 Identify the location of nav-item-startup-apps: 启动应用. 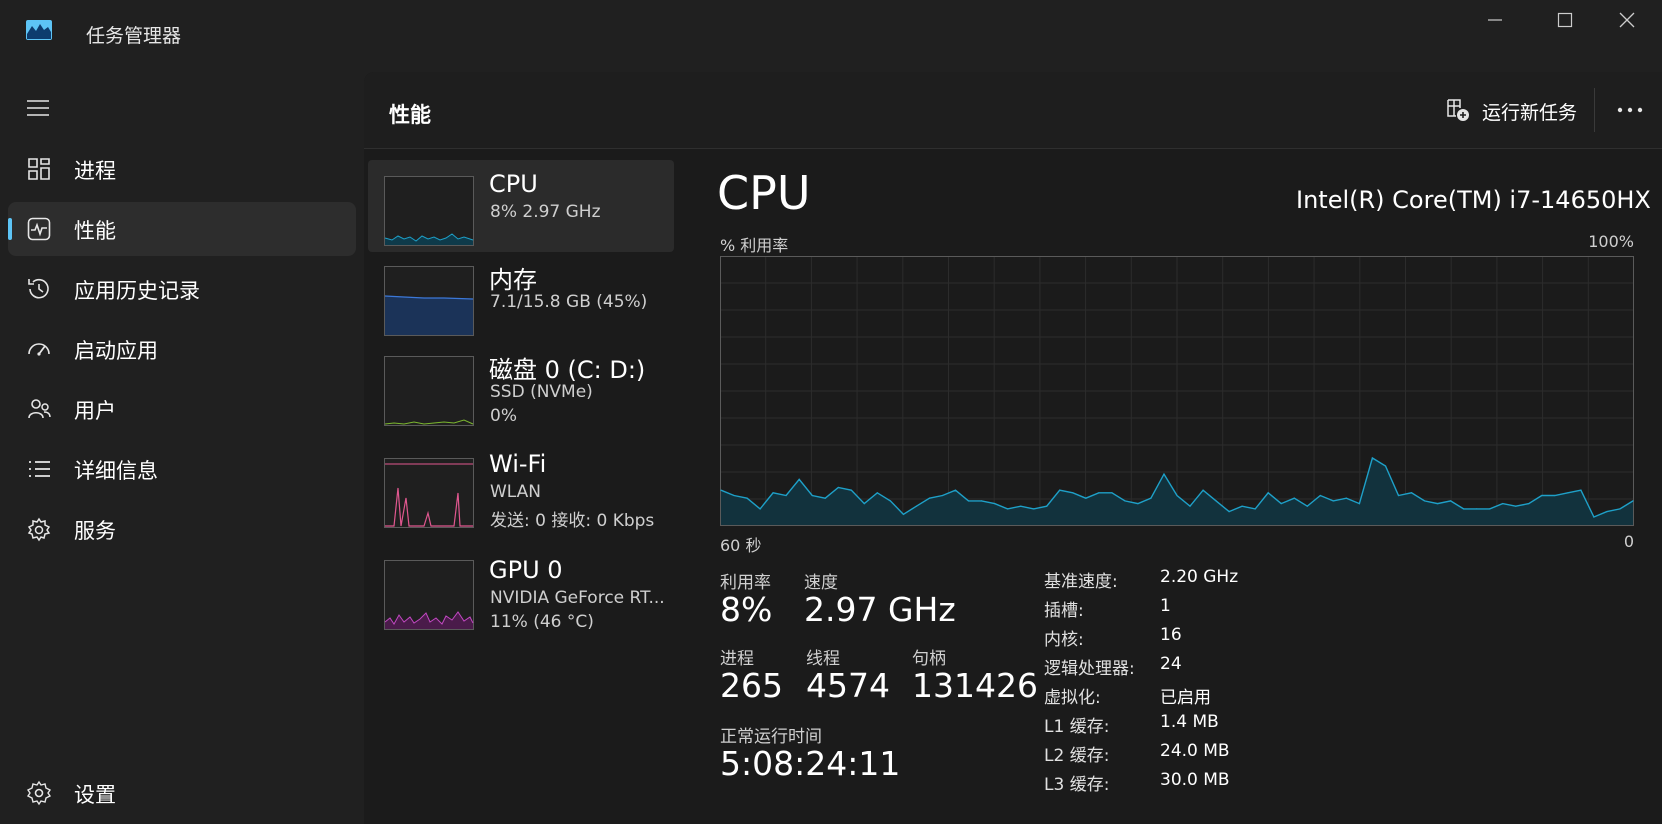
(182, 349).